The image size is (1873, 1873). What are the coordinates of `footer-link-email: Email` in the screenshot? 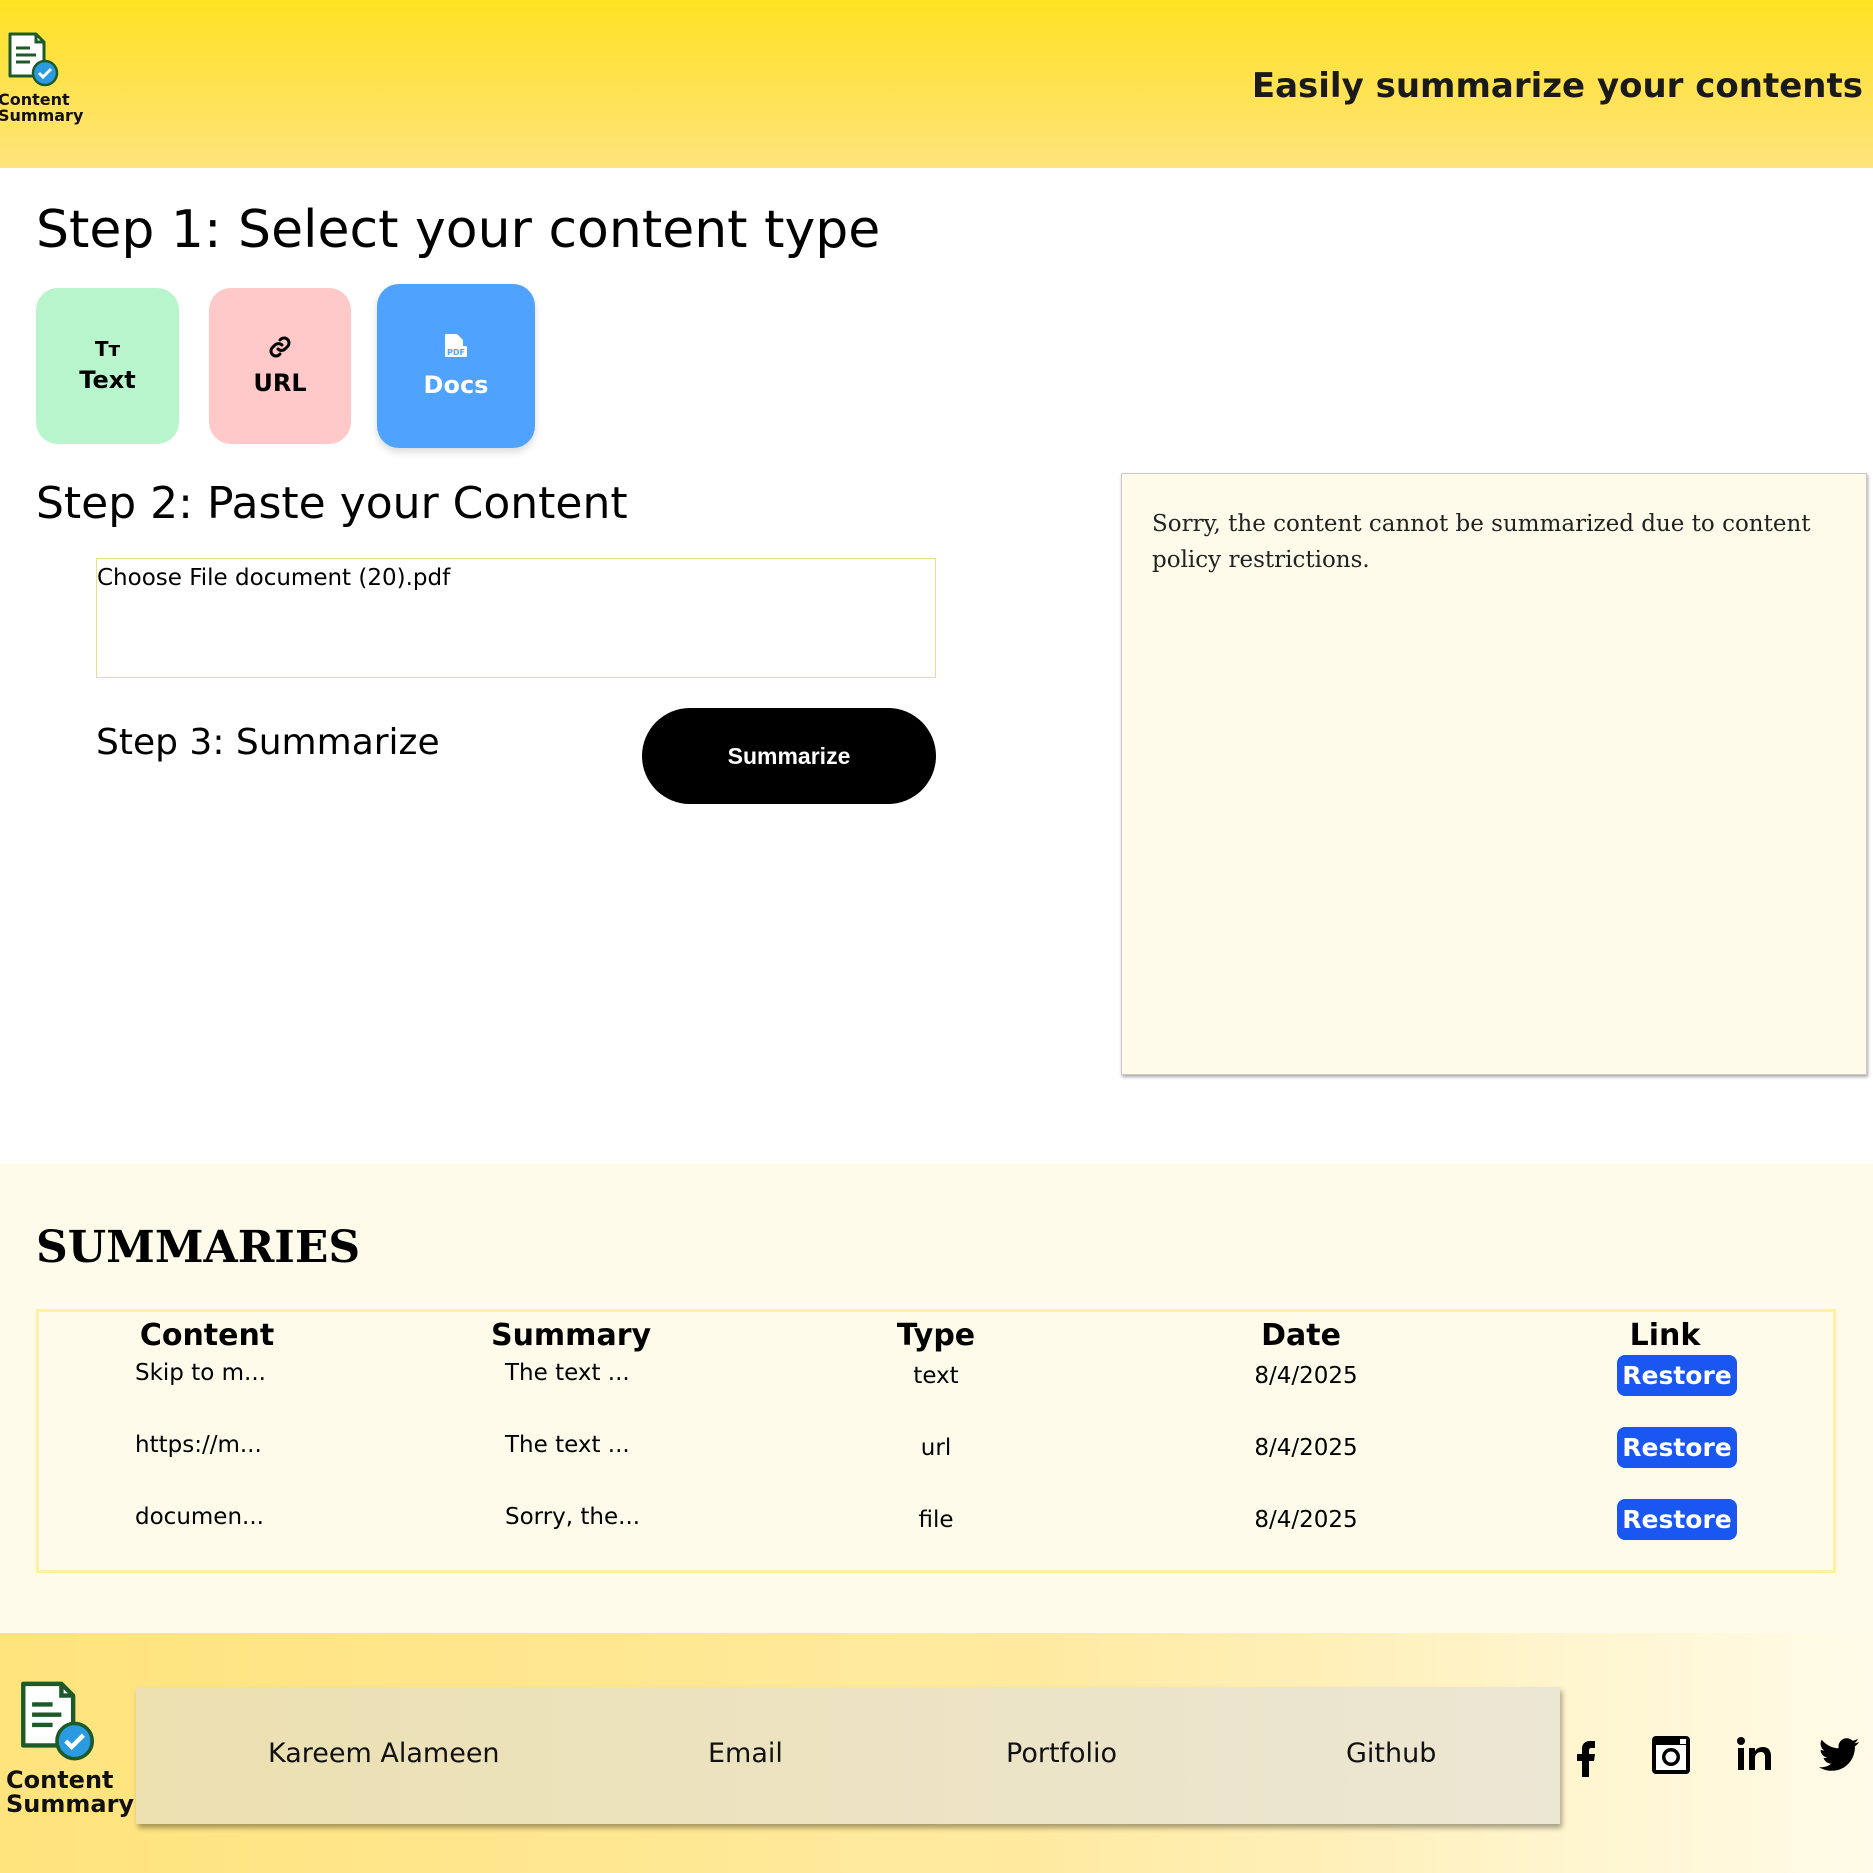 It's located at (745, 1753).